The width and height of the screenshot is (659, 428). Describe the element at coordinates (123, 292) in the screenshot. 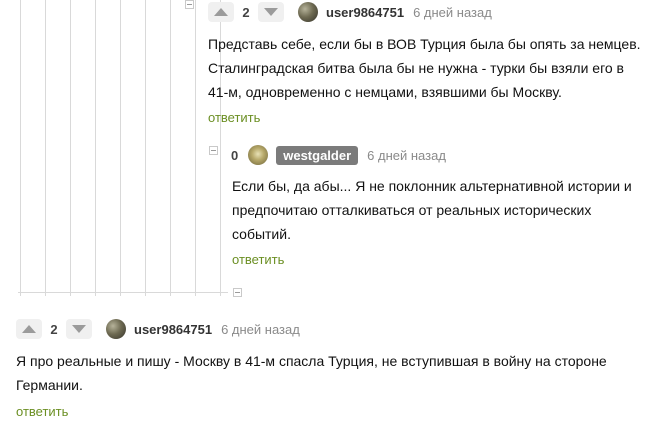

I see `thread-line-end` at that location.